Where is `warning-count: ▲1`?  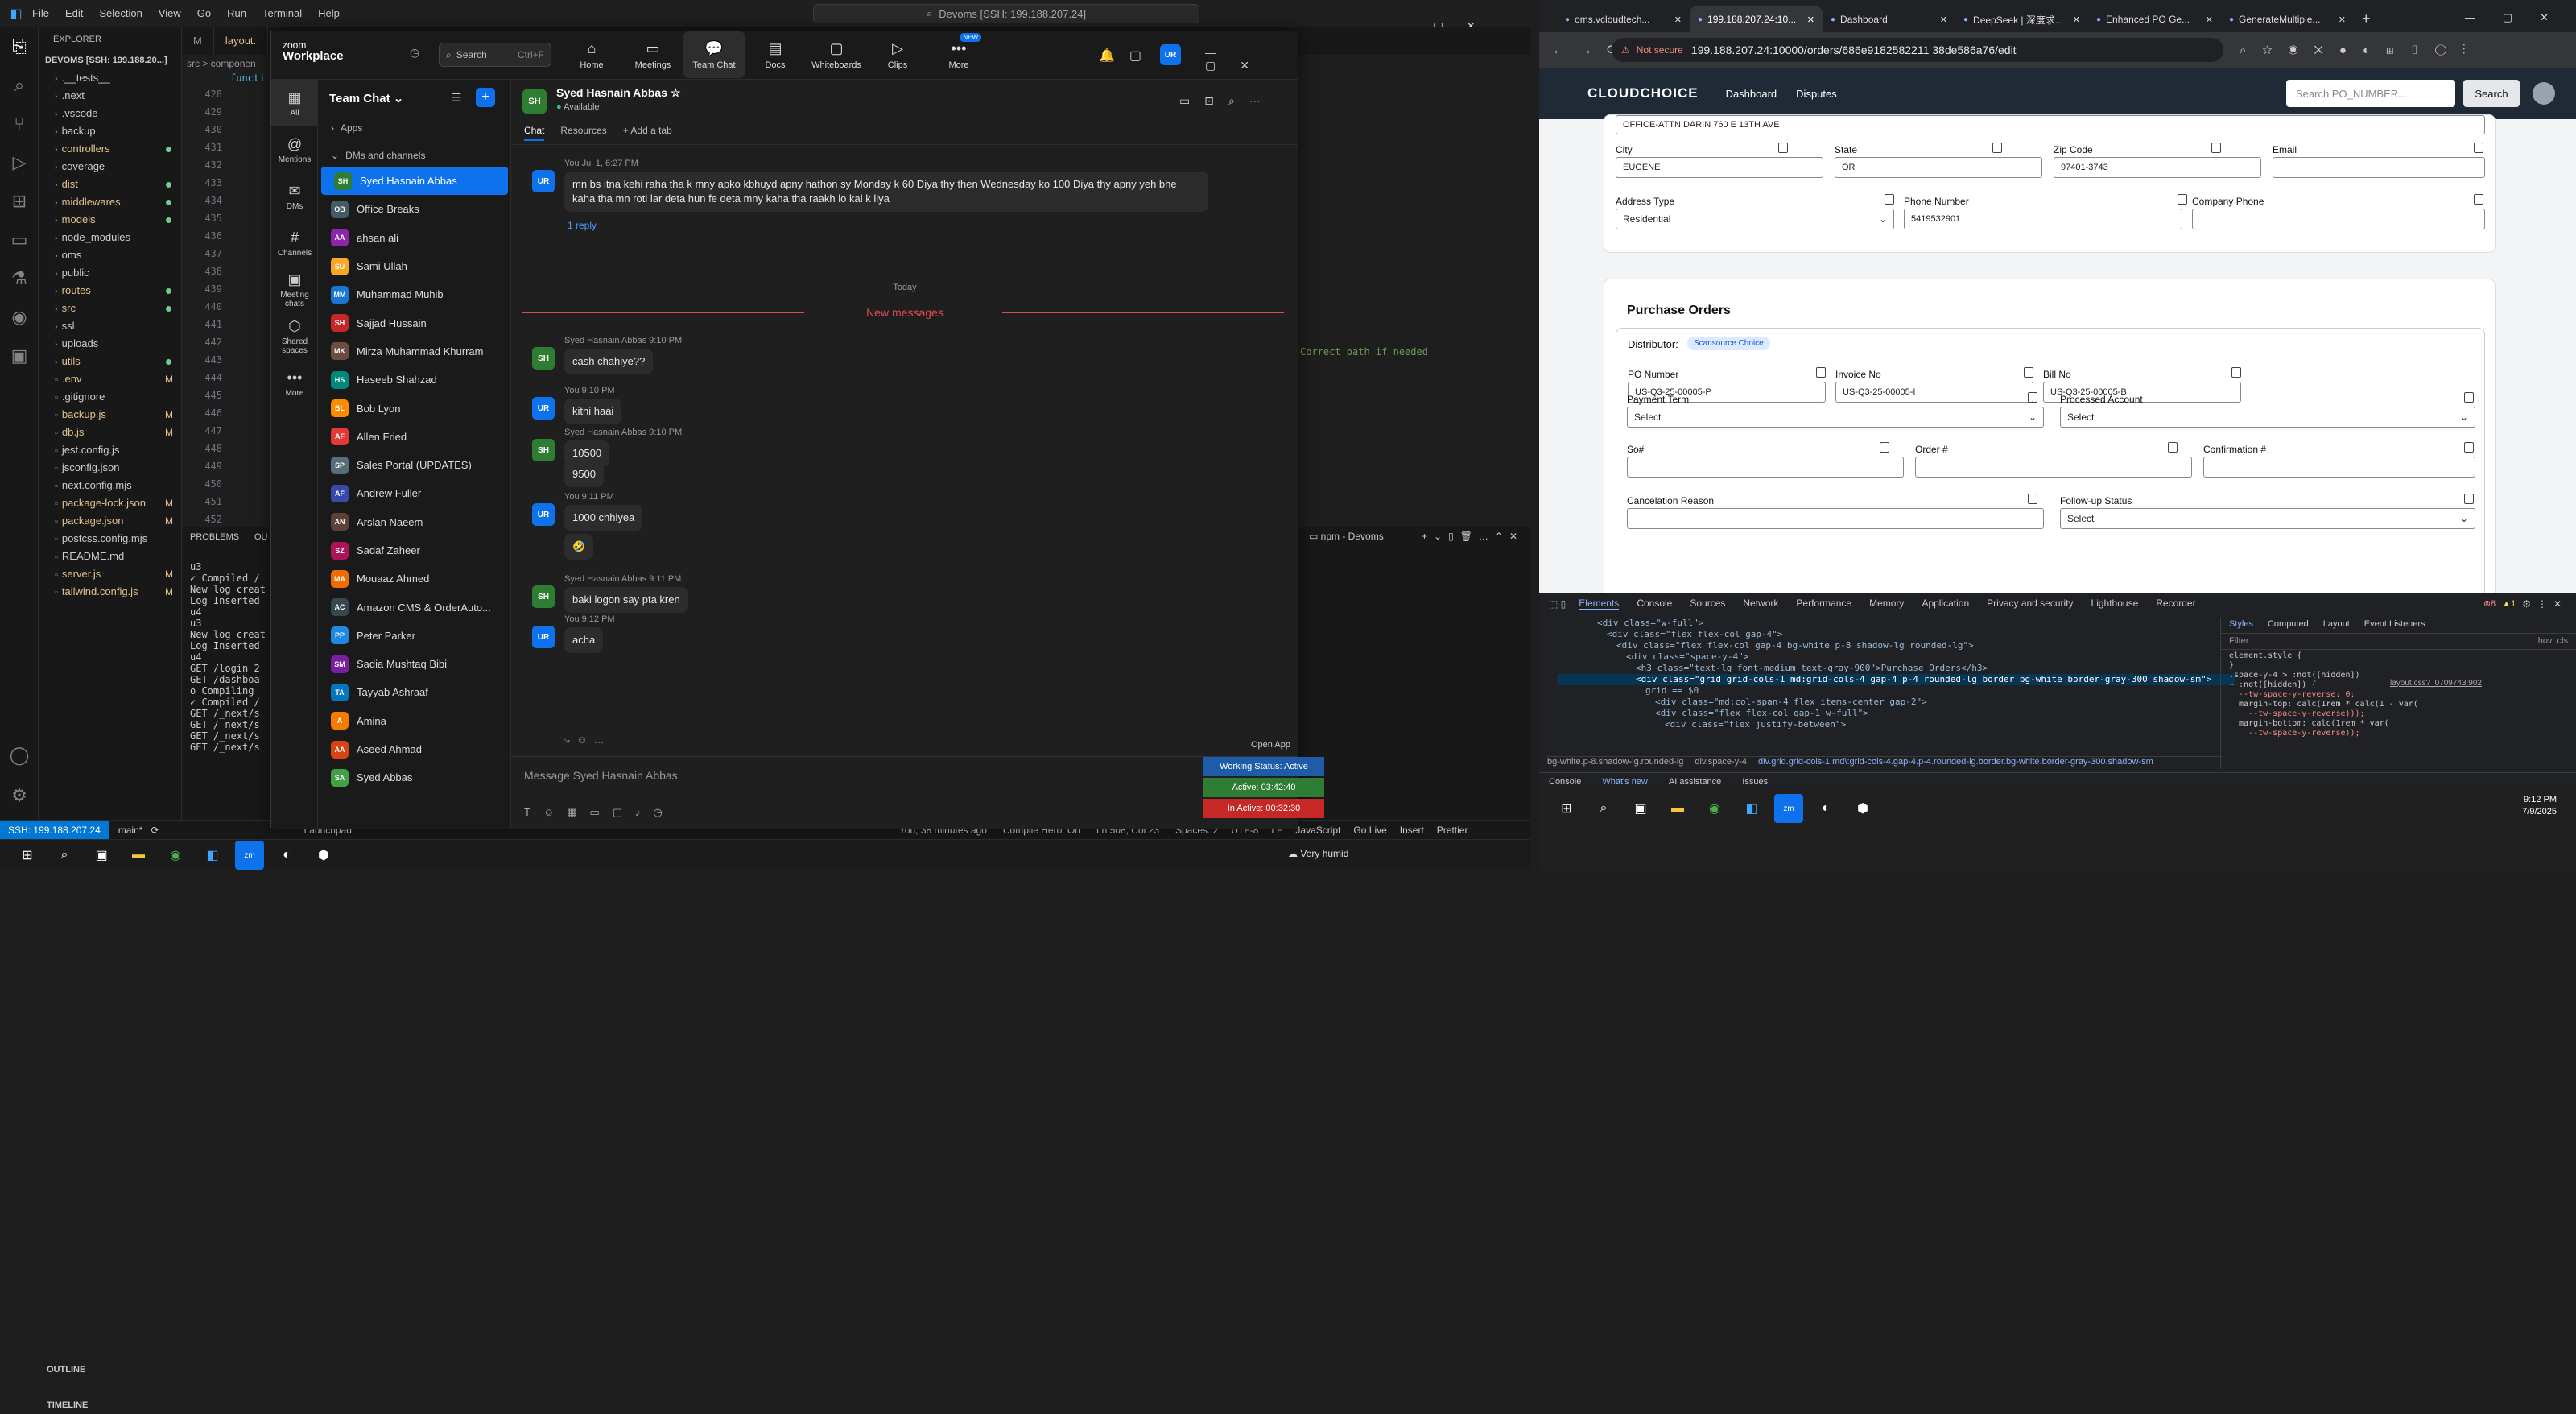 warning-count: ▲1 is located at coordinates (2509, 604).